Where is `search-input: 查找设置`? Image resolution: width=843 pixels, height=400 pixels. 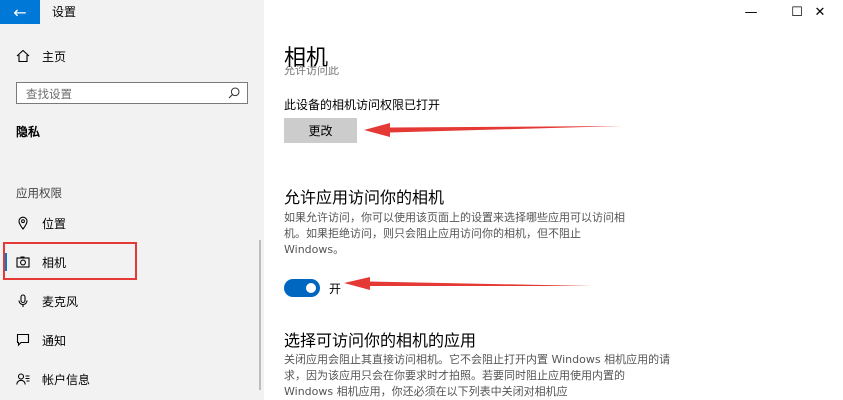
search-input: 查找设置 is located at coordinates (132, 93).